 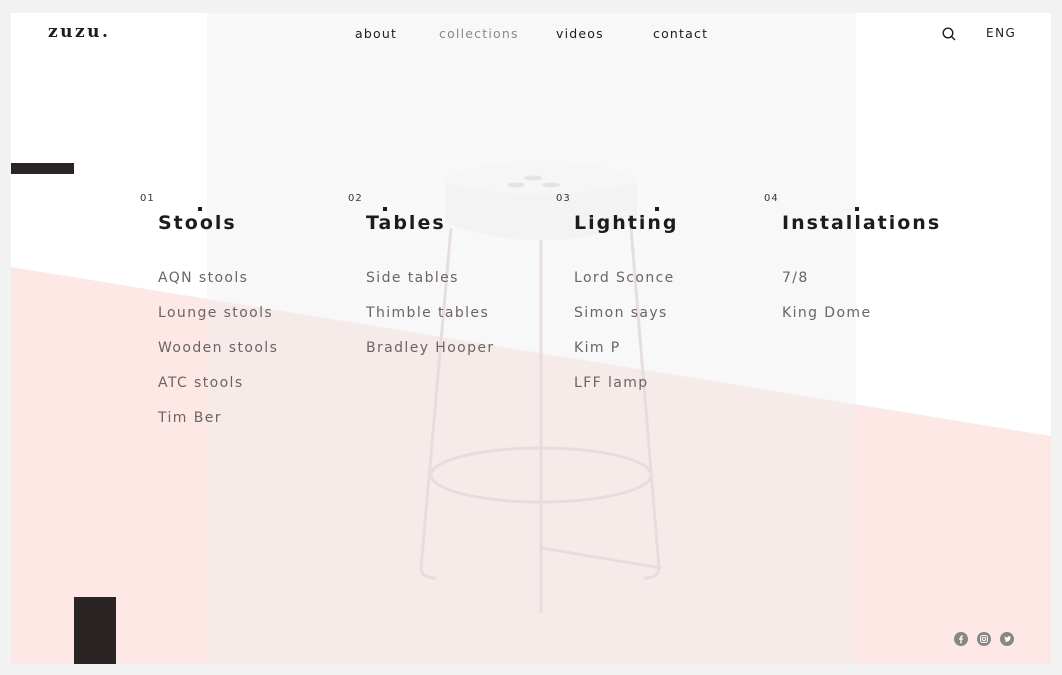 I want to click on twitter-icon, so click(x=1007, y=639).